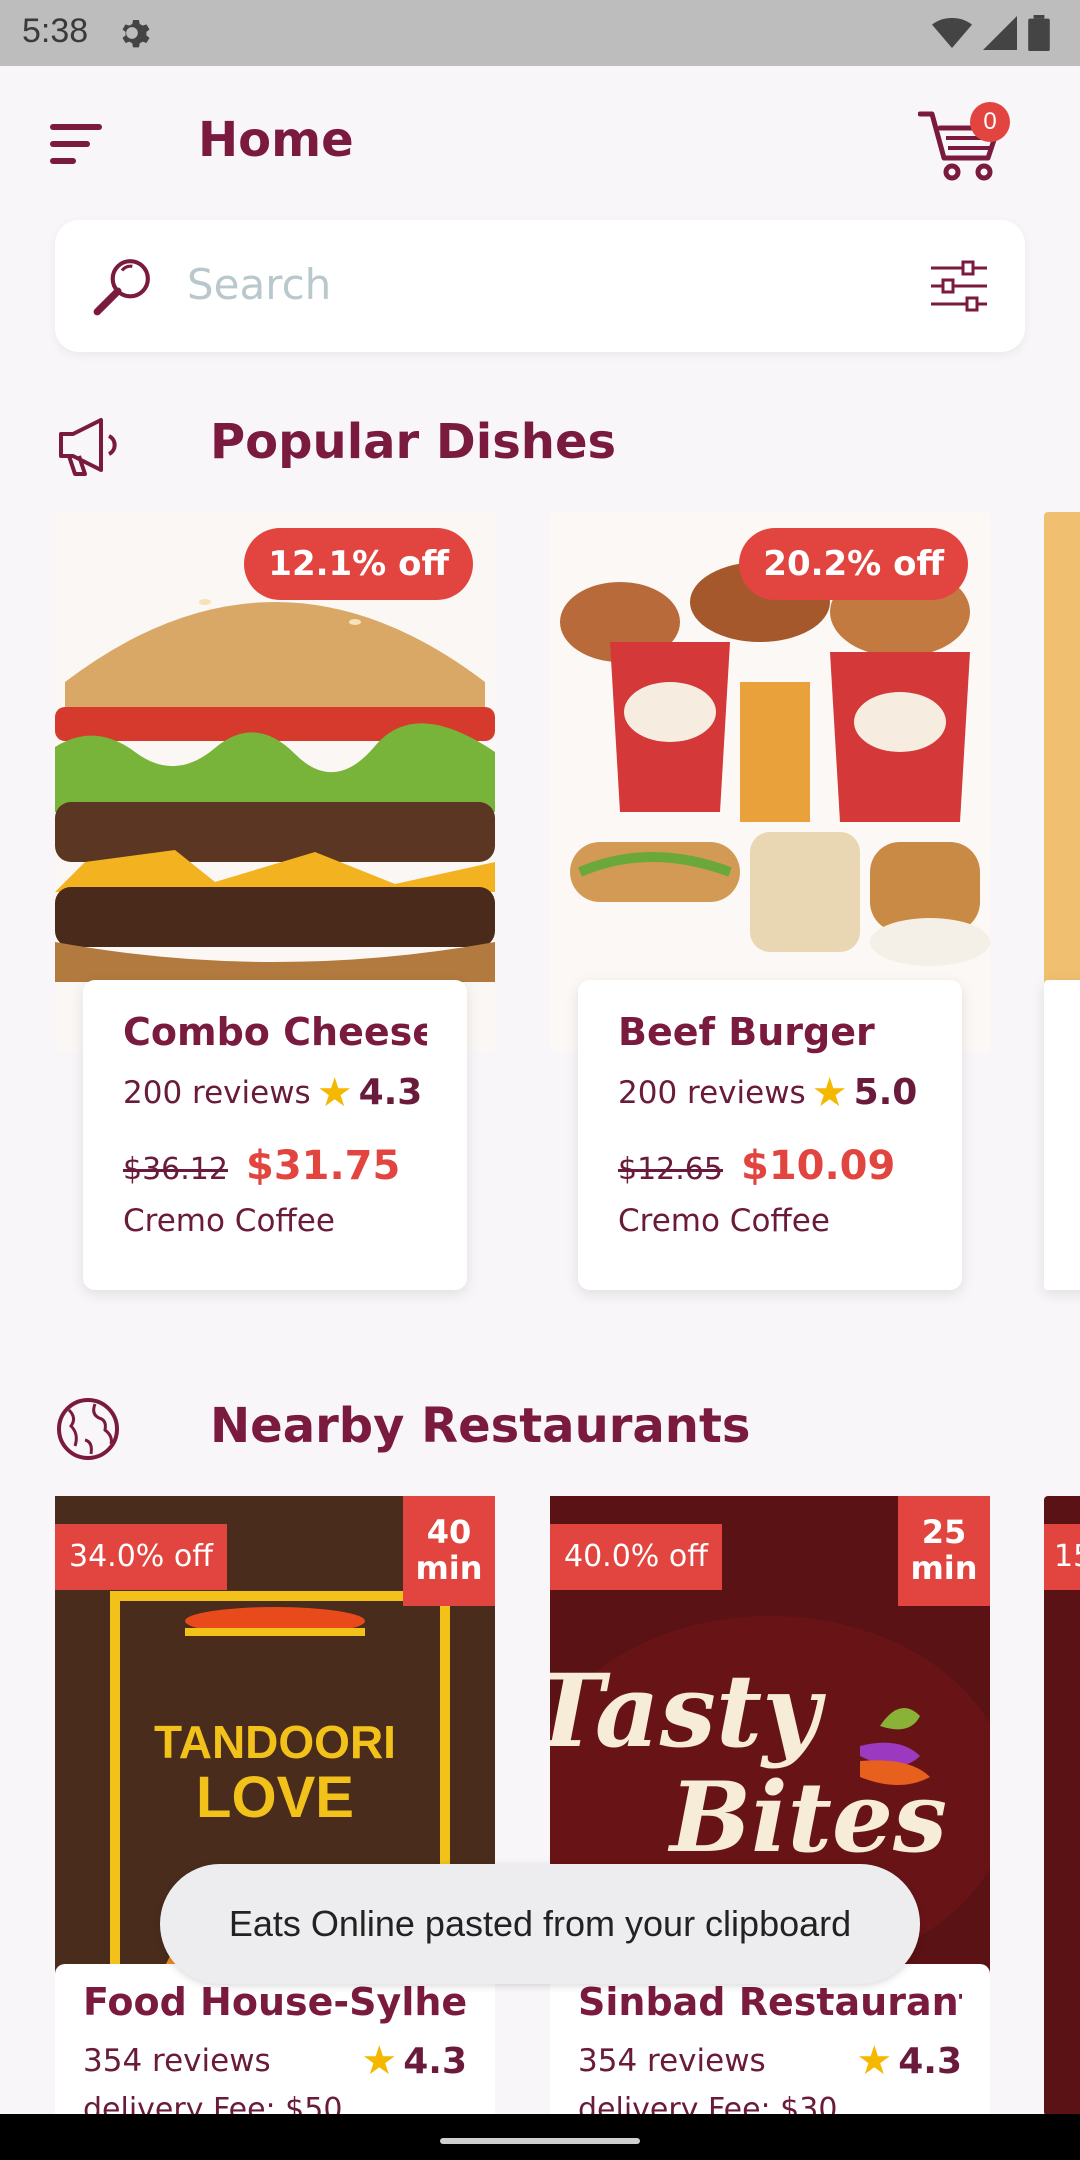  I want to click on popular-dishes-header: Popular Dishes, so click(555, 448).